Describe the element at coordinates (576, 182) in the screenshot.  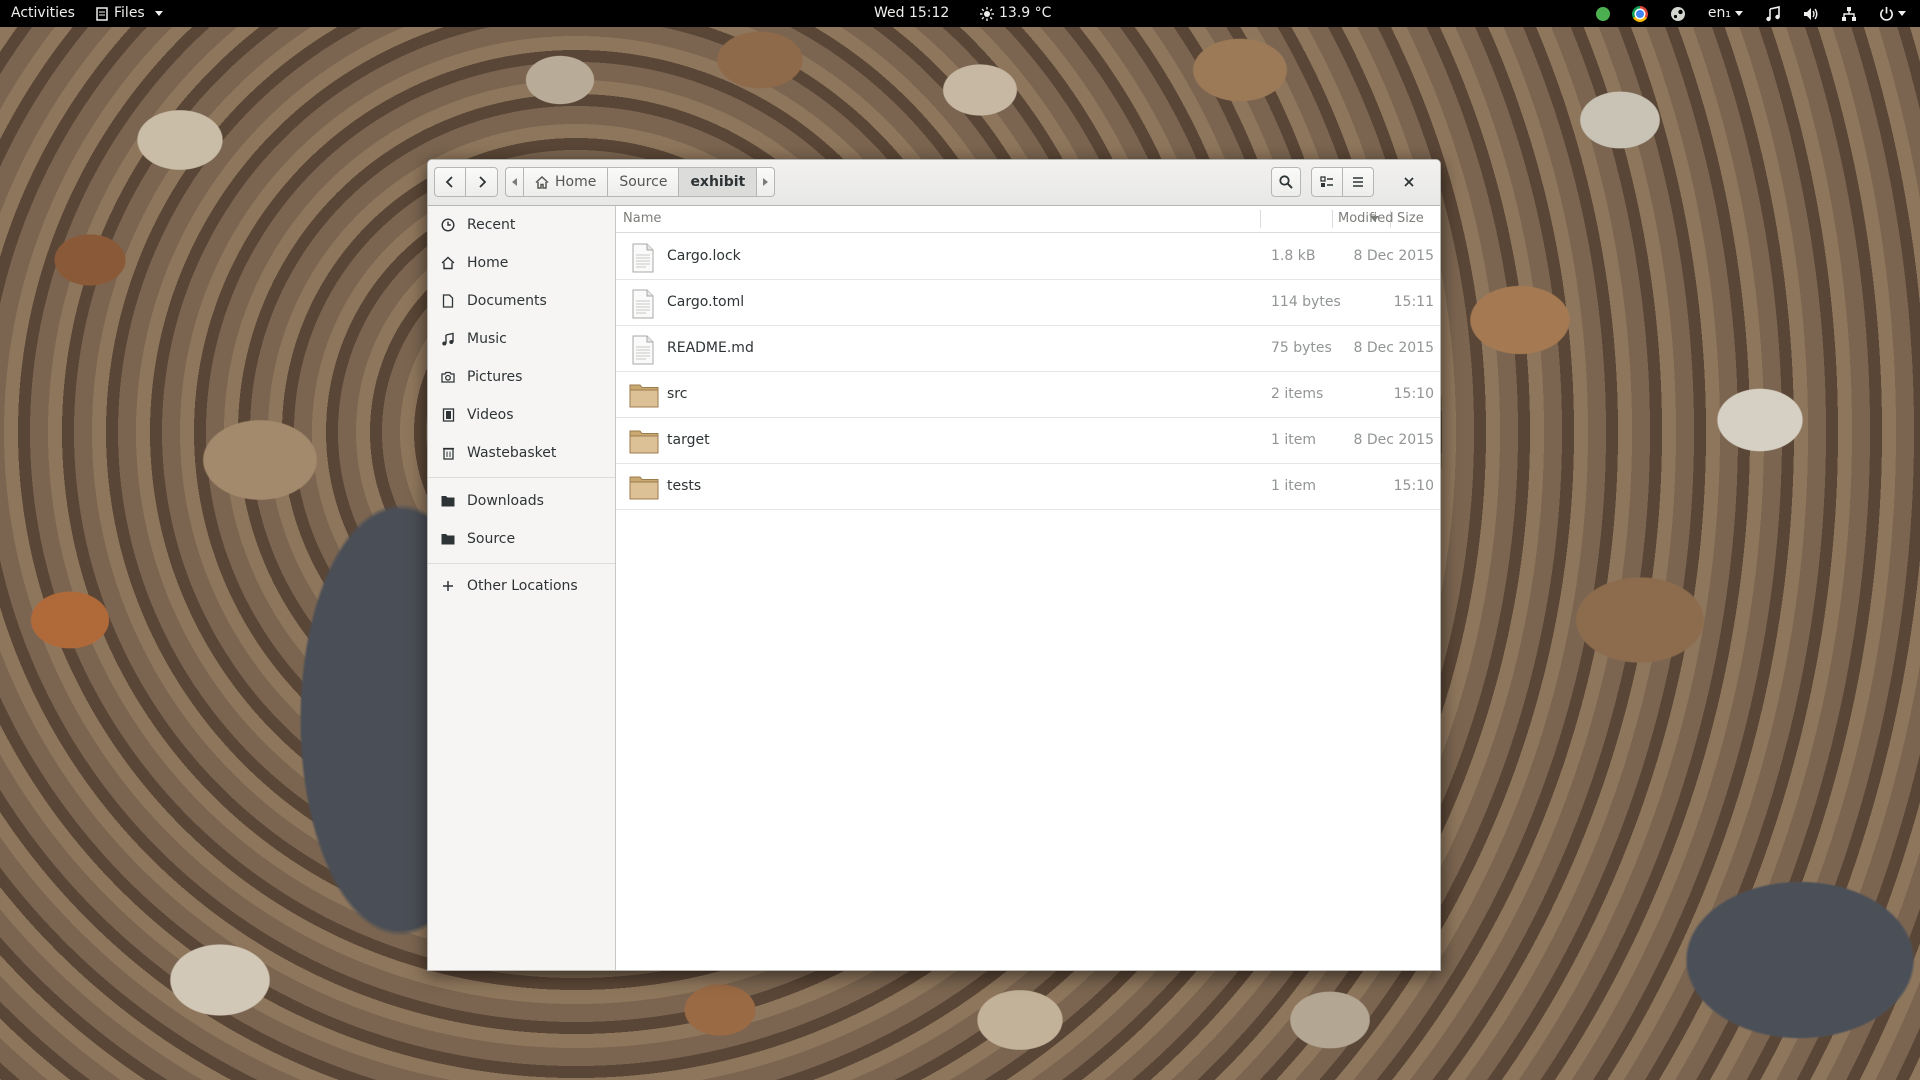
I see `path-segment-label: Home` at that location.